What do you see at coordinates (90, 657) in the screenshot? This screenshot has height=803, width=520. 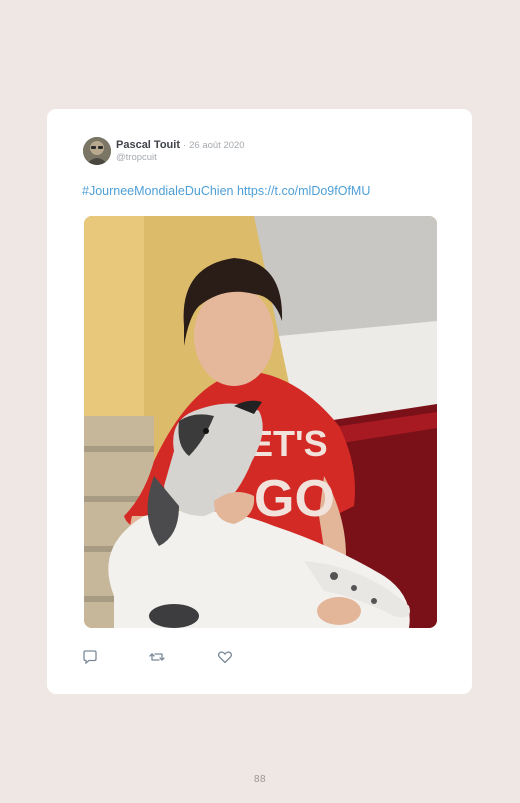 I see `reply-icon` at bounding box center [90, 657].